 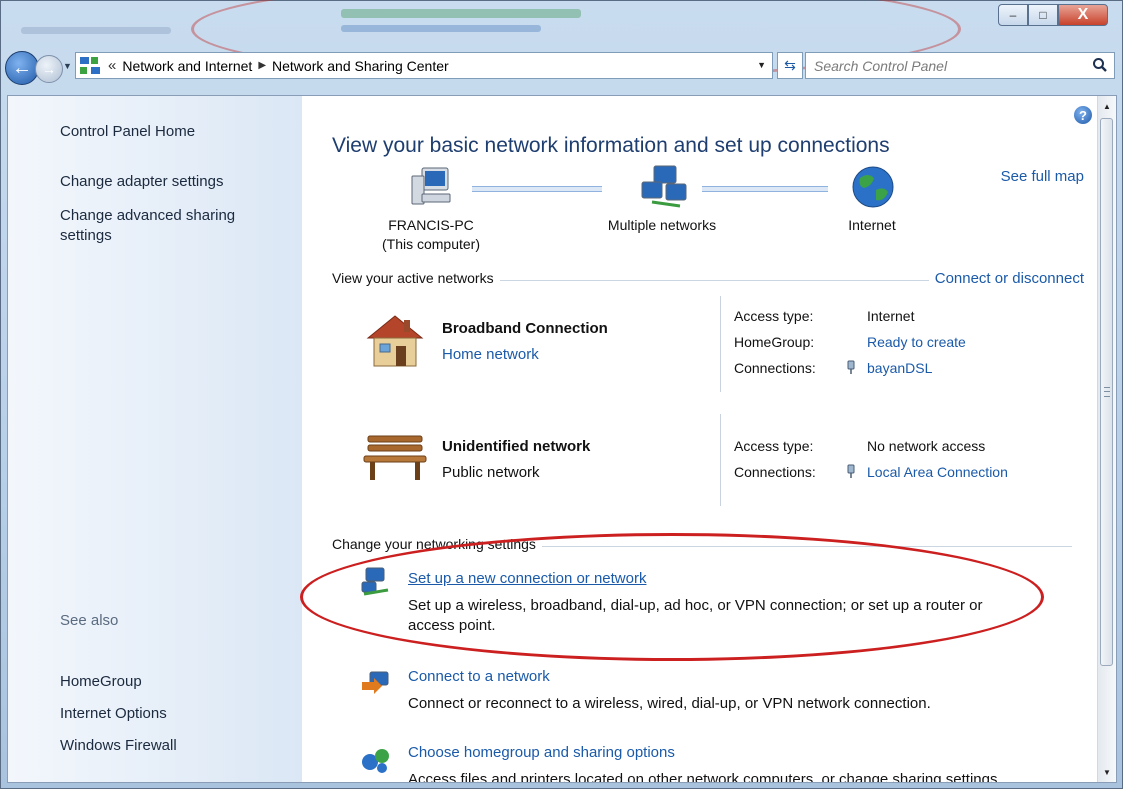 I want to click on help-icon: ?, so click(x=1083, y=115).